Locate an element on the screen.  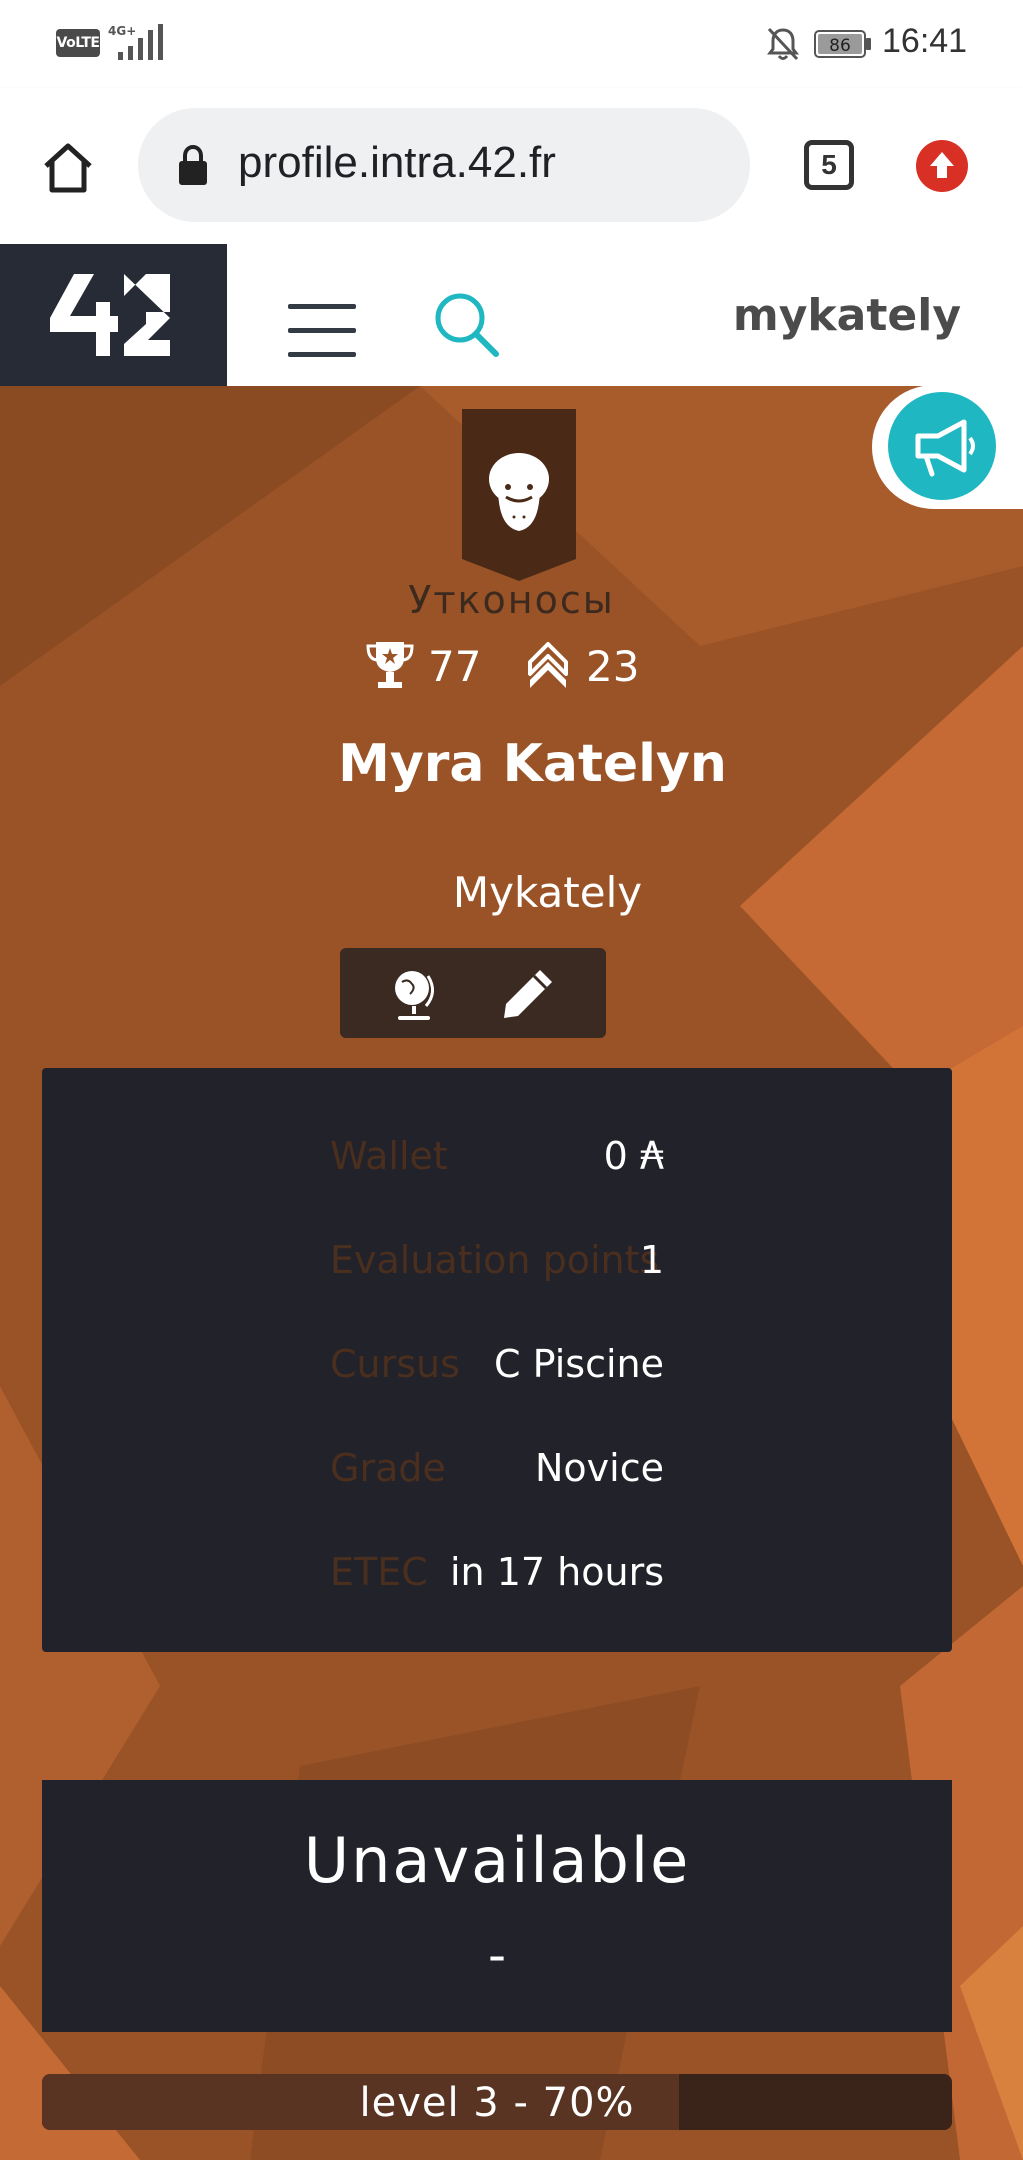
site-header: mykately is located at coordinates (511, 315).